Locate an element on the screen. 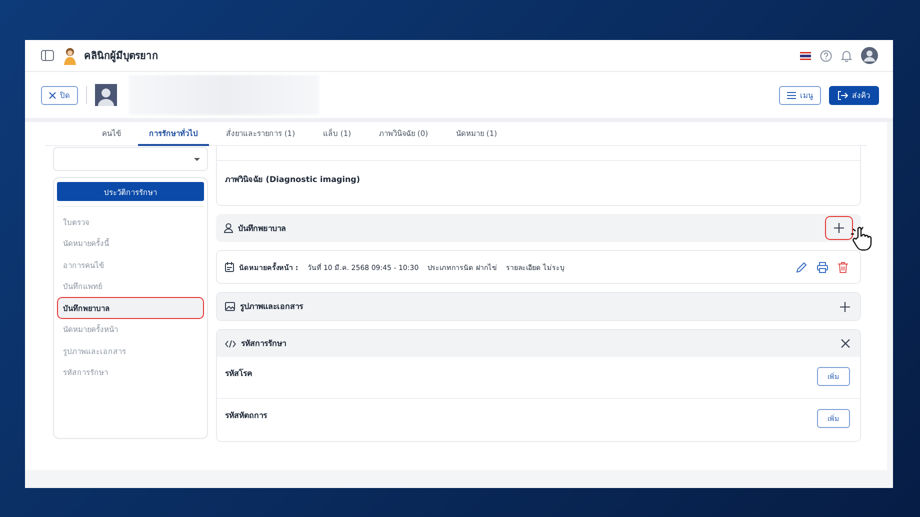 Image resolution: width=920 pixels, height=517 pixels. user-avatar-icon is located at coordinates (869, 55).